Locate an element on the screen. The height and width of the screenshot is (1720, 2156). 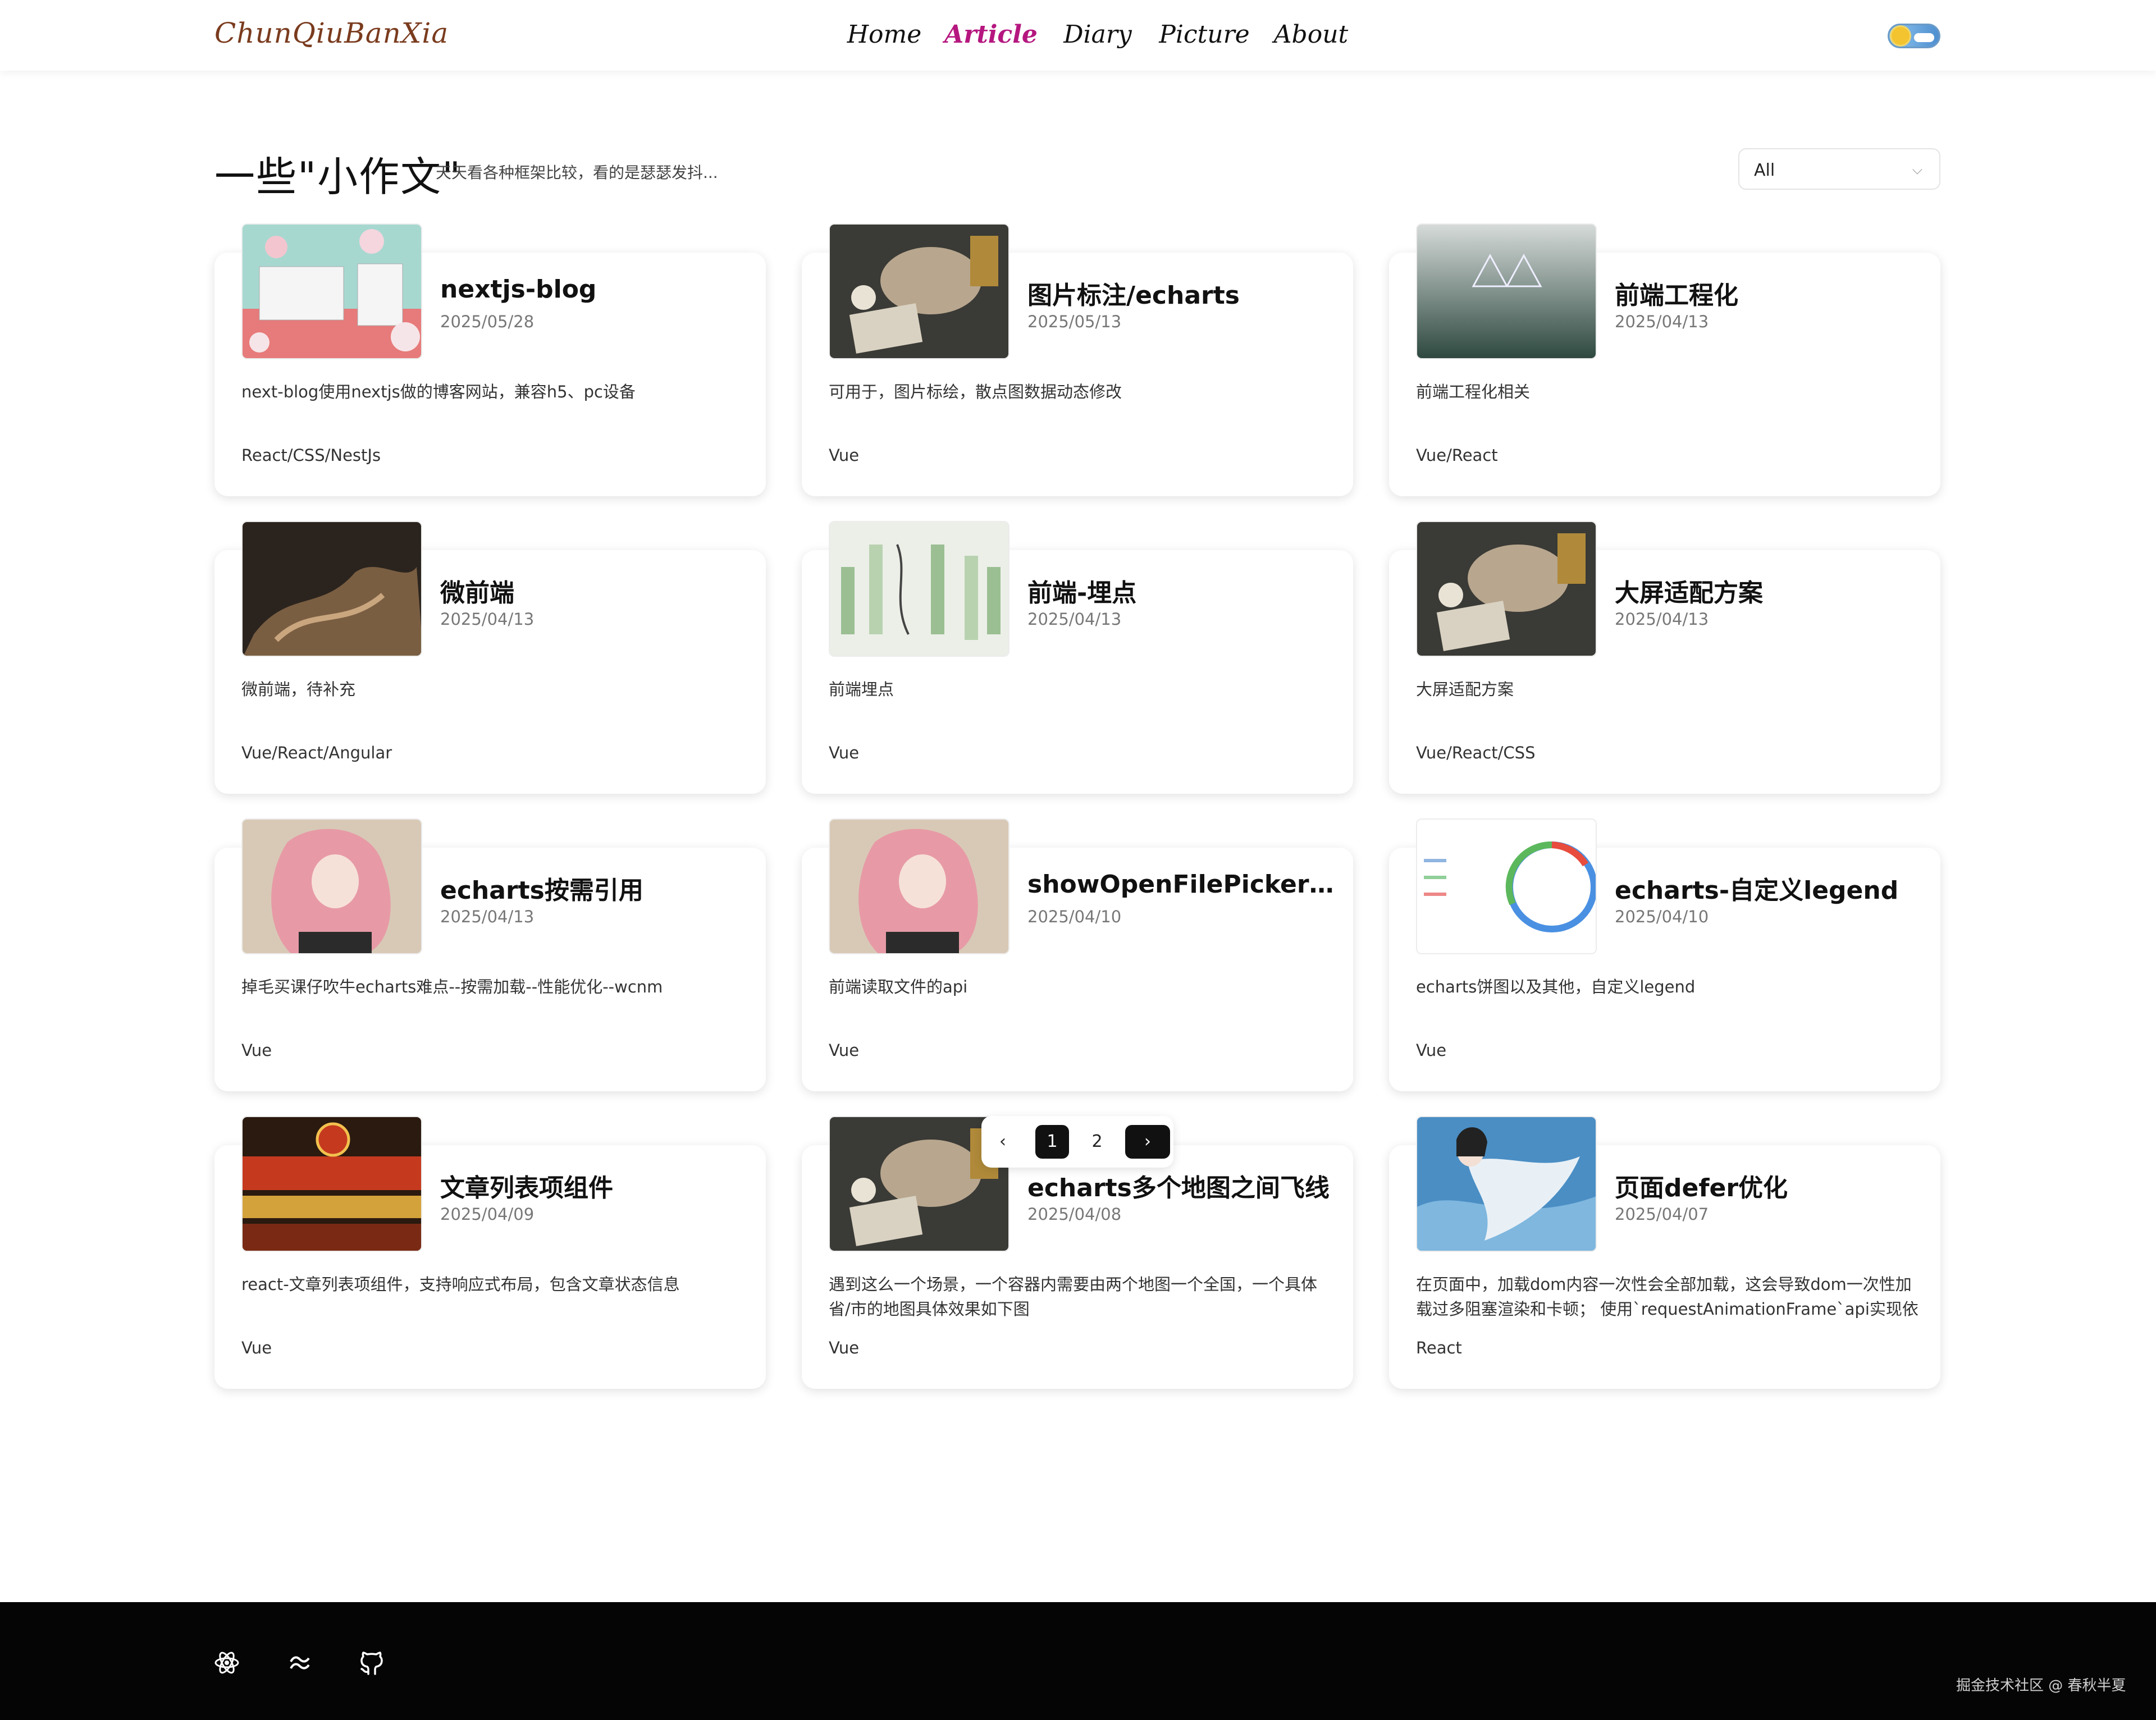
article-description: echarts饼图以及其他，自定义legend is located at coordinates (1556, 987).